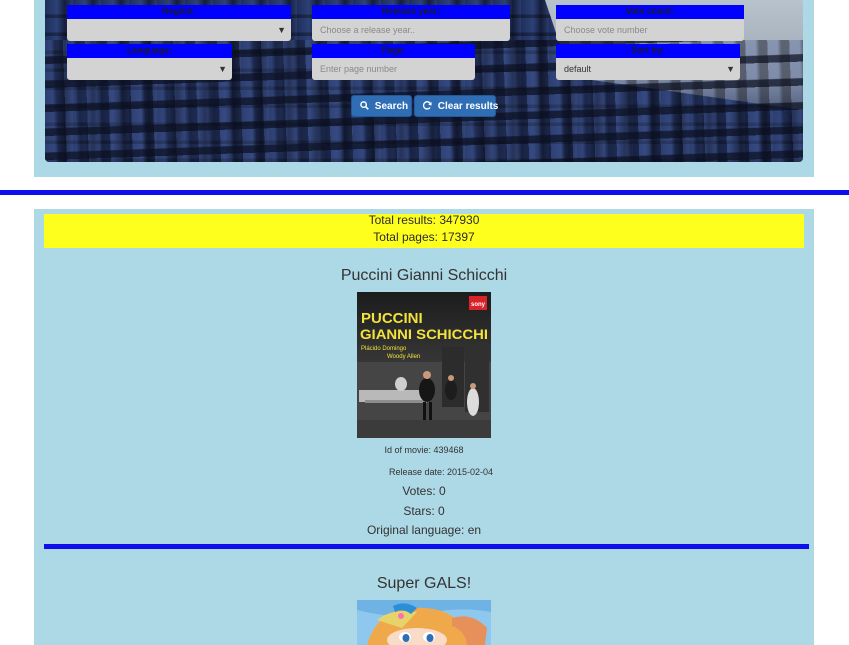  What do you see at coordinates (441, 472) in the screenshot?
I see `movie-release-date: Release date: 2015-02-04` at bounding box center [441, 472].